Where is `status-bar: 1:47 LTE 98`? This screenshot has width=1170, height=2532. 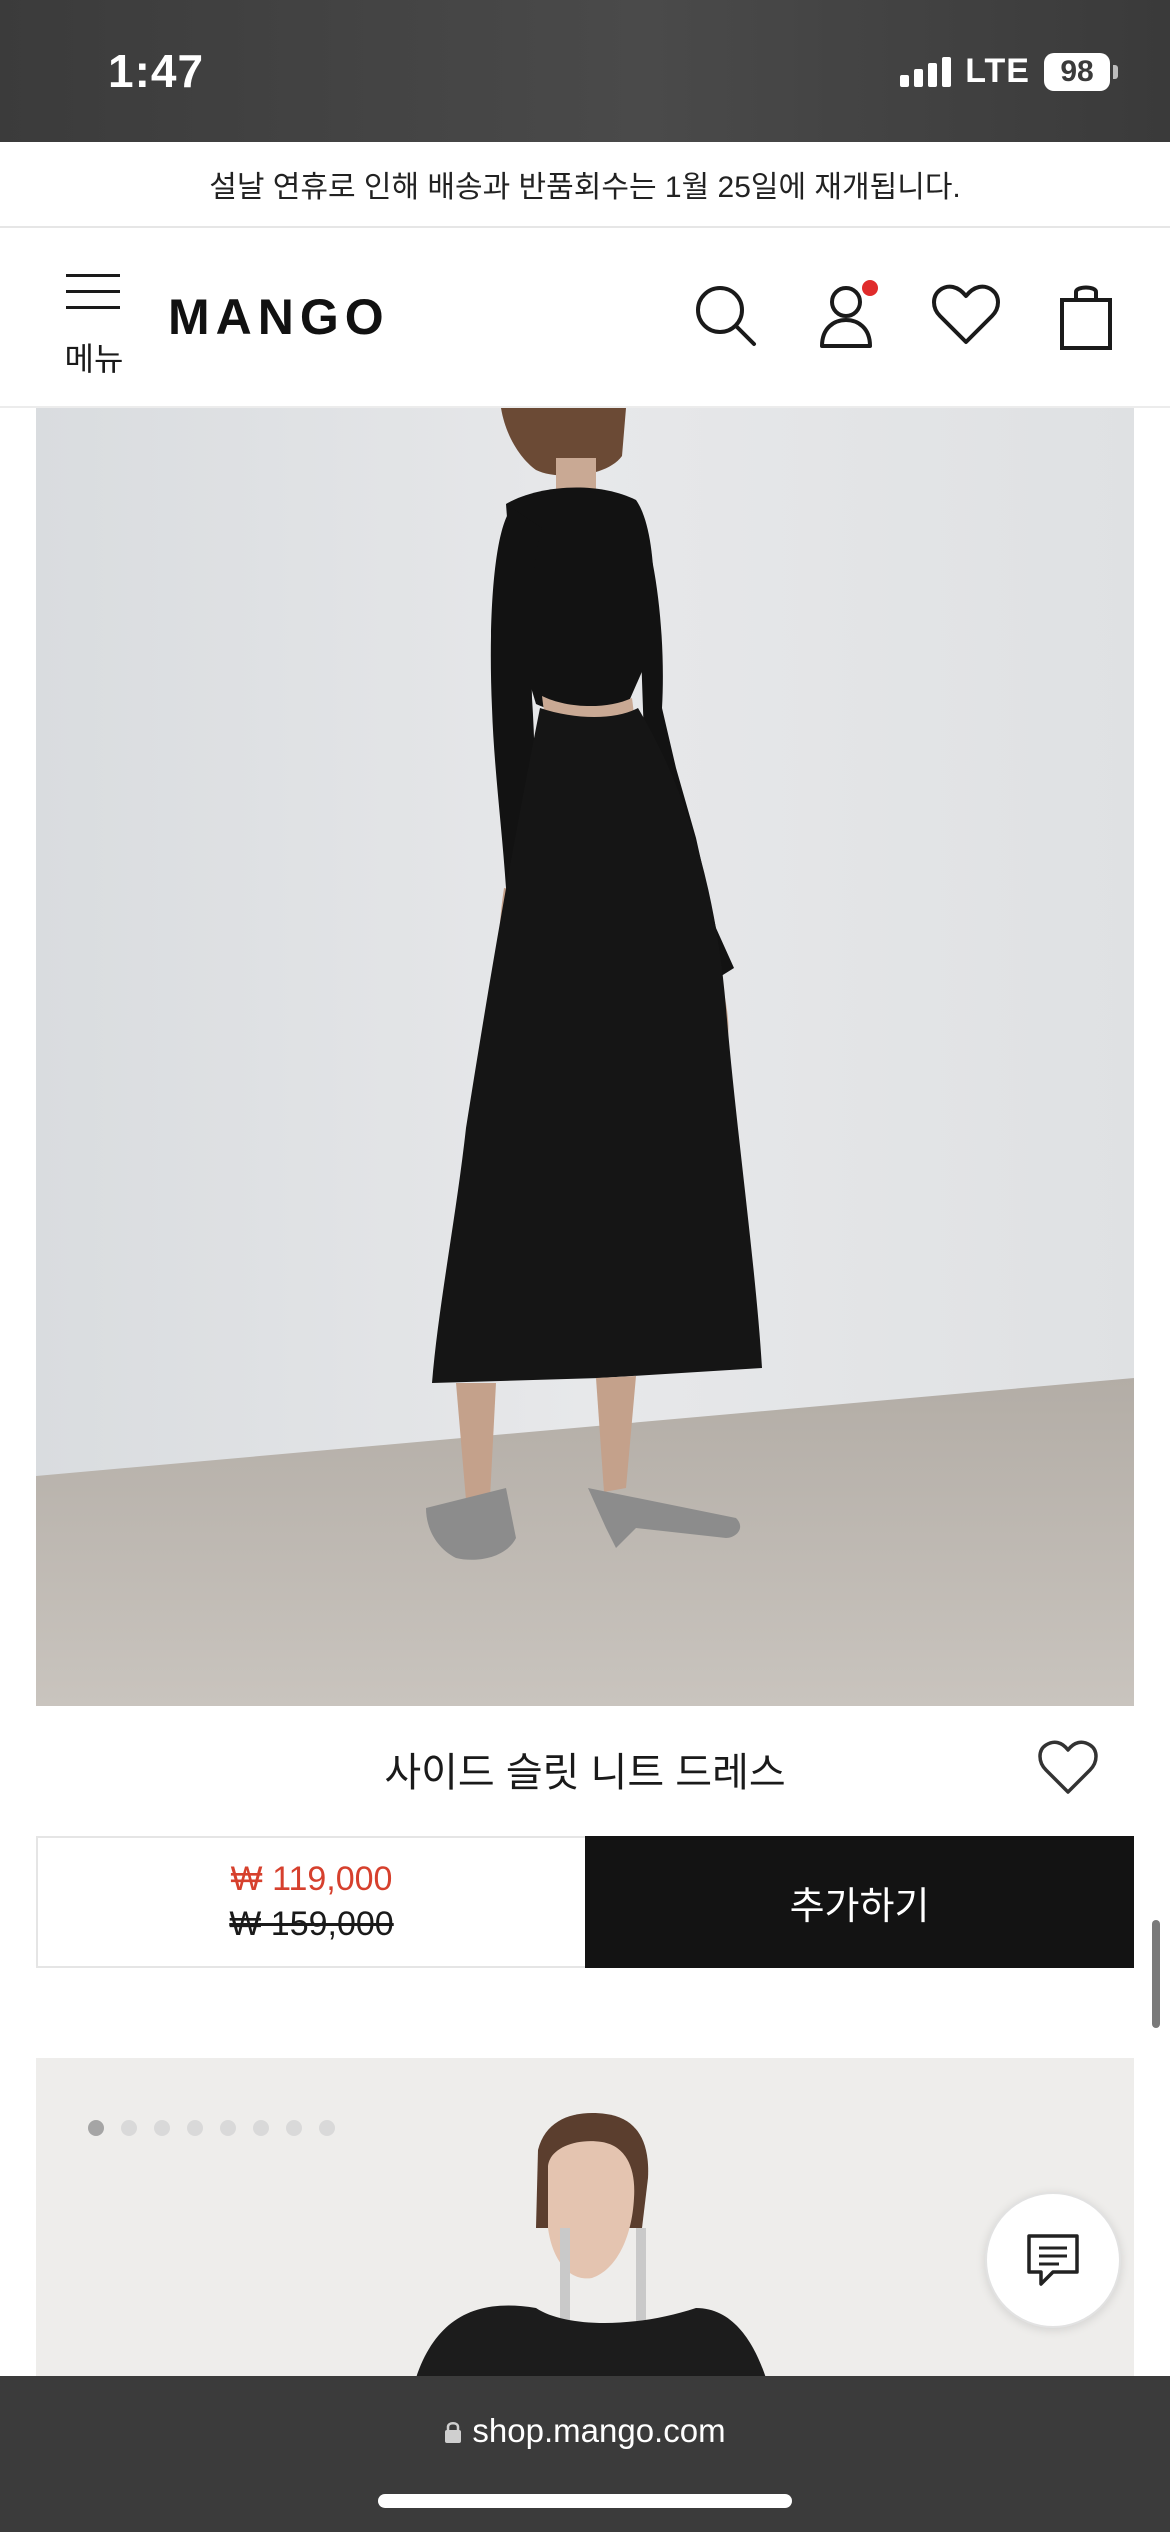 status-bar: 1:47 LTE 98 is located at coordinates (585, 71).